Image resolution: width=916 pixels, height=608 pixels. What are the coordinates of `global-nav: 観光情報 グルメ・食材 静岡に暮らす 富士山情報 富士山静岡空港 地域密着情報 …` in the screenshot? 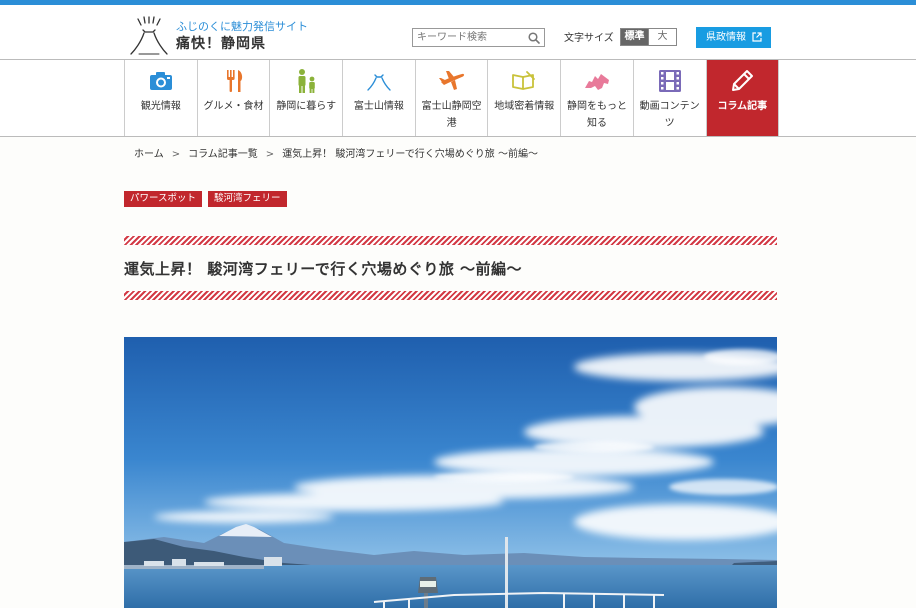 It's located at (458, 98).